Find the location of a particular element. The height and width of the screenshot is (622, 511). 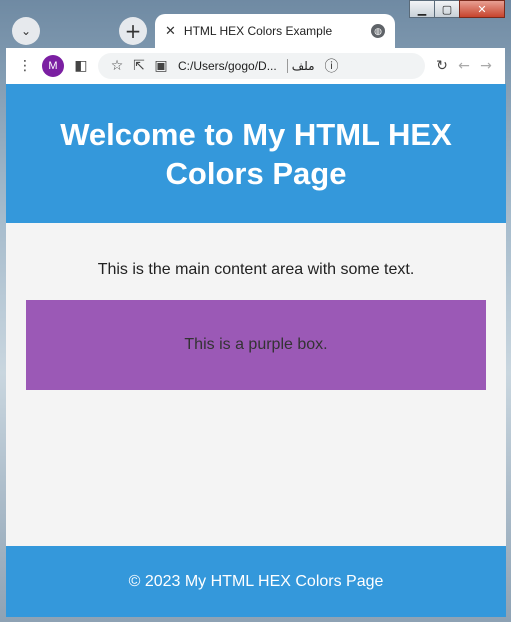

tab-strip: ⌄ + ✕ HTML HEX Colors Example ◍ is located at coordinates (255, 30).